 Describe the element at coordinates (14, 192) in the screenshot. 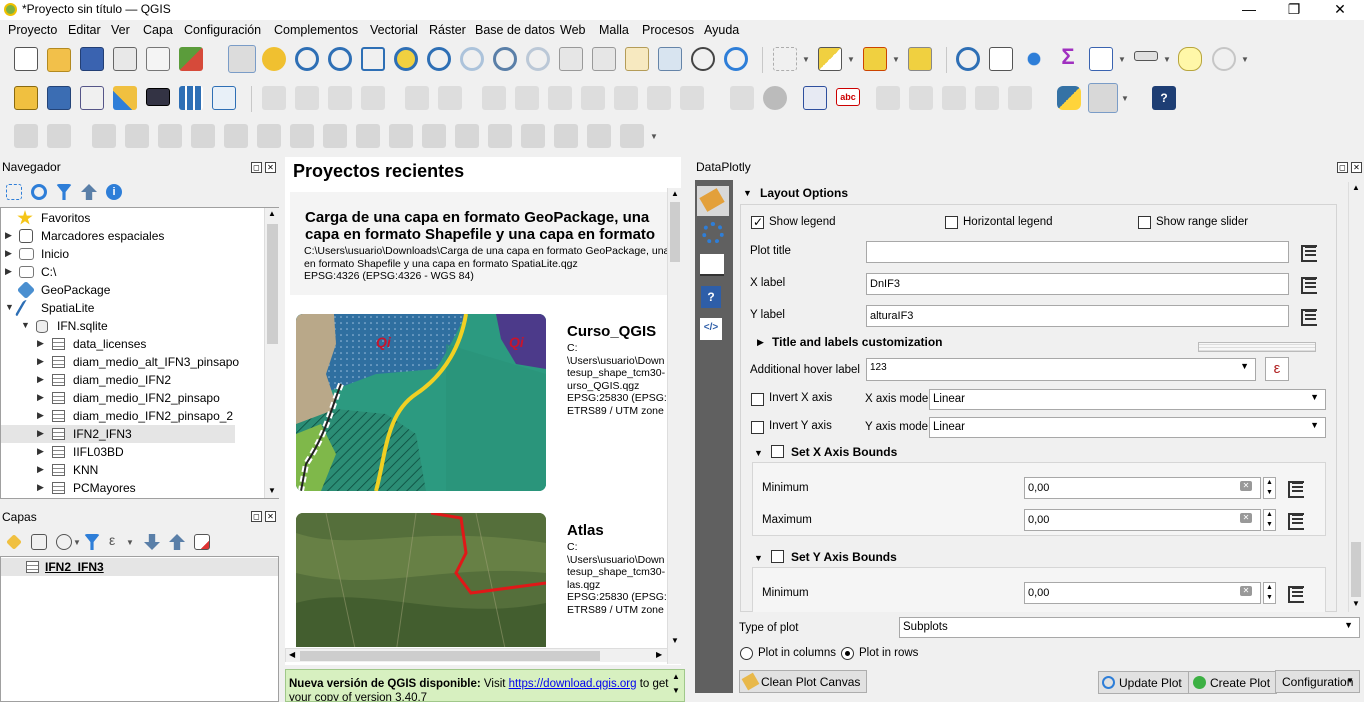

I see `add-selected-layers-icon` at that location.